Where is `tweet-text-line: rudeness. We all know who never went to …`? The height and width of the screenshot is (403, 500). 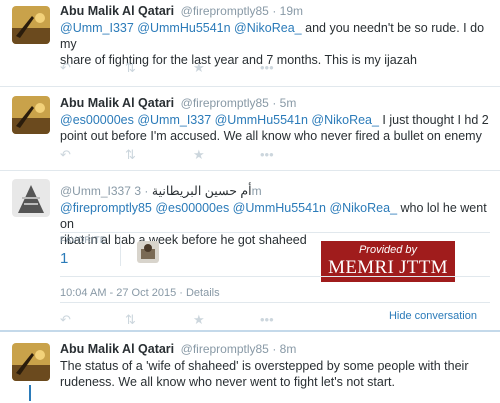 tweet-text-line: rudeness. We all know who never went to … is located at coordinates (227, 382).